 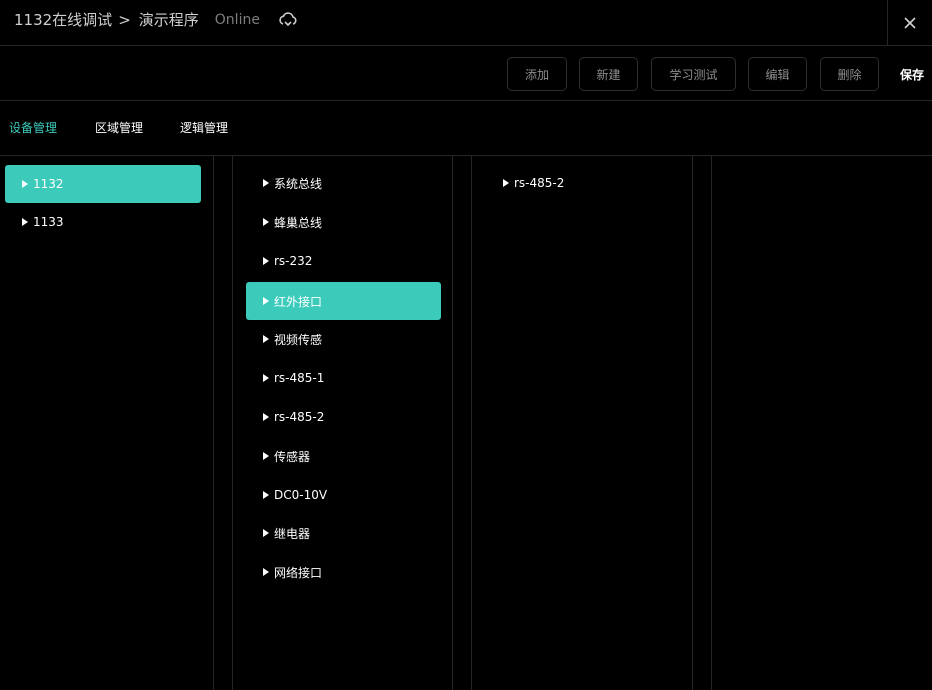 I want to click on interface-item: 继电器, so click(x=343, y=533).